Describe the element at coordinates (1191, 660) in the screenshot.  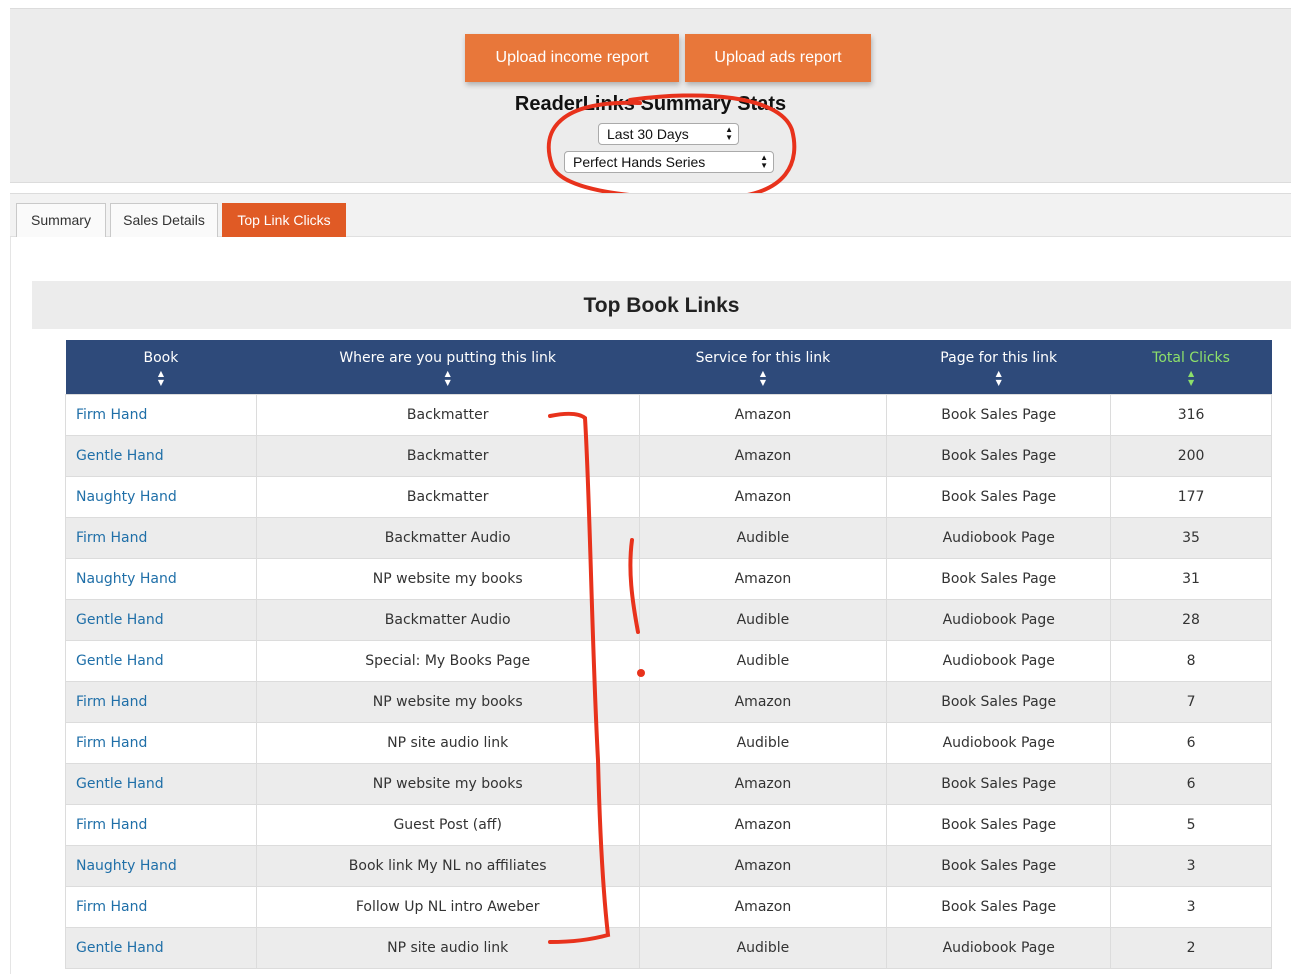
I see `cell-total-clicks: 8` at that location.